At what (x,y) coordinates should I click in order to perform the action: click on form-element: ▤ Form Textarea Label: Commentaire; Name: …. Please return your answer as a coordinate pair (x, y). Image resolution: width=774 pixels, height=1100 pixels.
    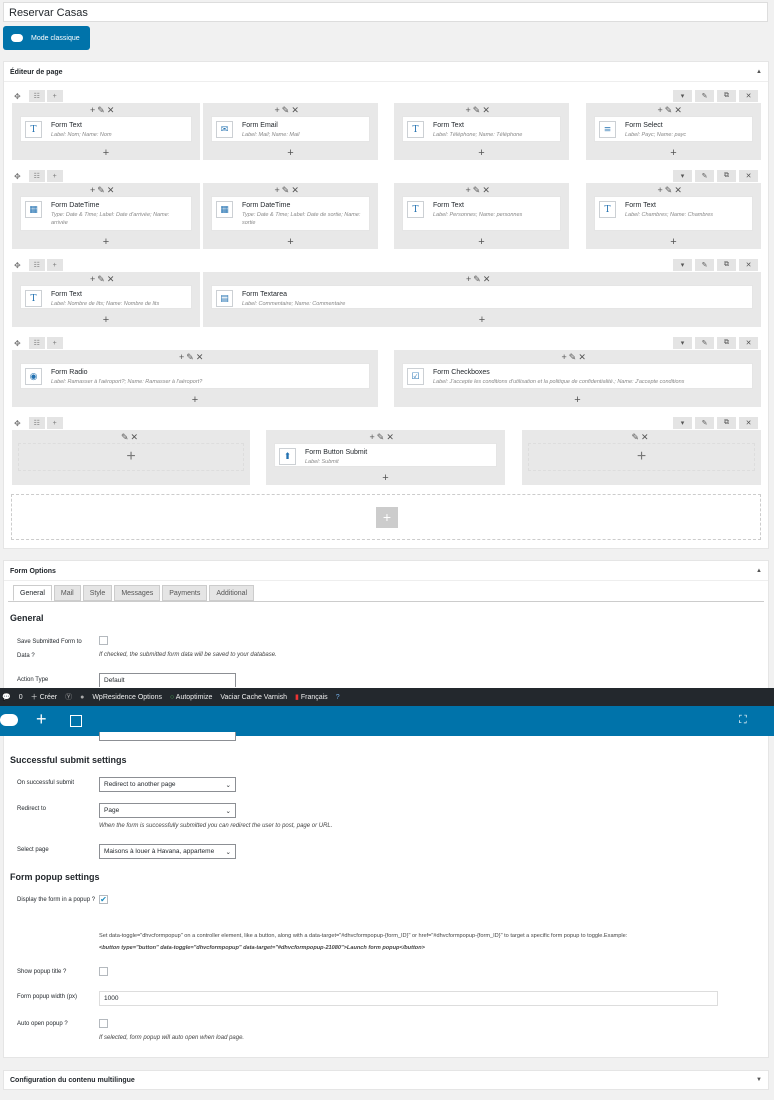
    Looking at the image, I should click on (482, 297).